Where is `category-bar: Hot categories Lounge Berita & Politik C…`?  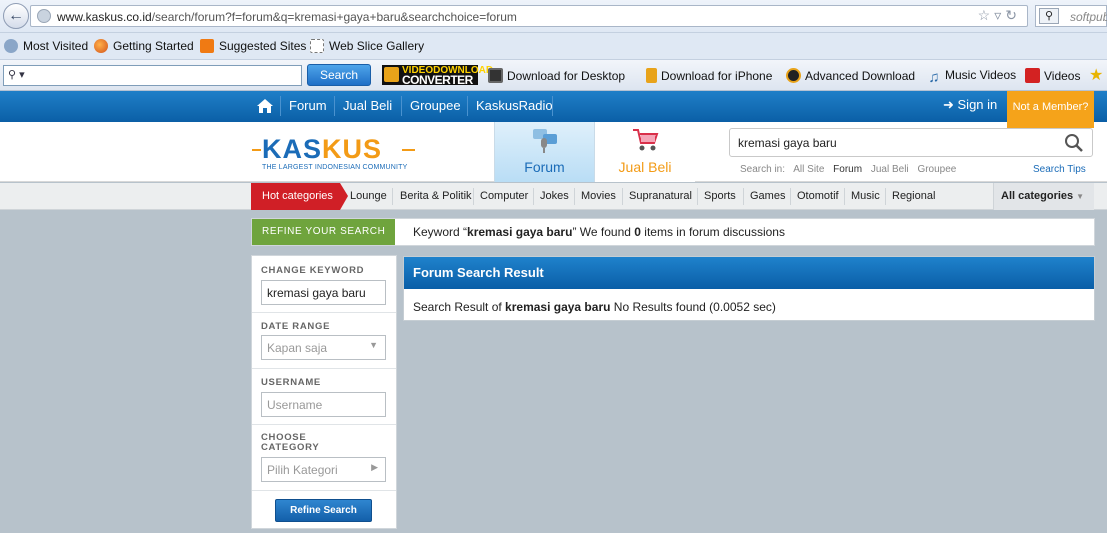 category-bar: Hot categories Lounge Berita & Politik C… is located at coordinates (553, 196).